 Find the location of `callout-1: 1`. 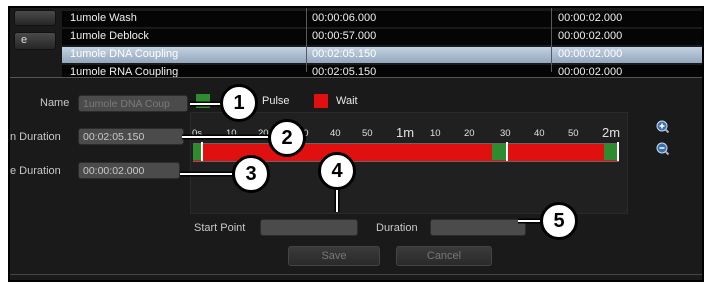

callout-1: 1 is located at coordinates (239, 103).